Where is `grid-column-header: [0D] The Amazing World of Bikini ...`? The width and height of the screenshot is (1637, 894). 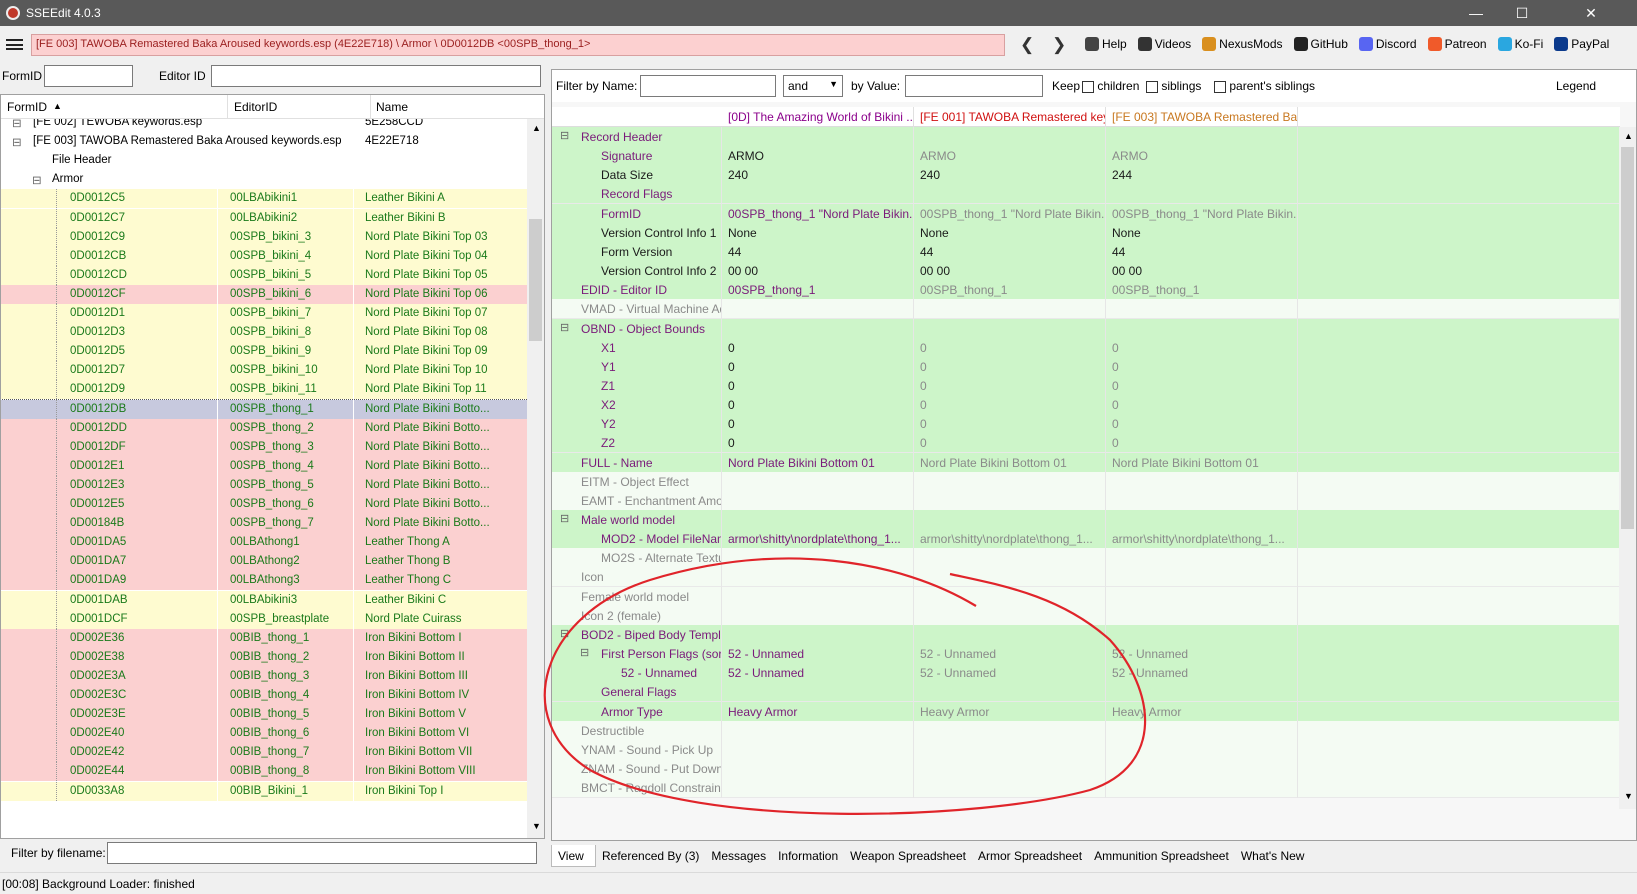
grid-column-header: [0D] The Amazing World of Bikini ... is located at coordinates (818, 117).